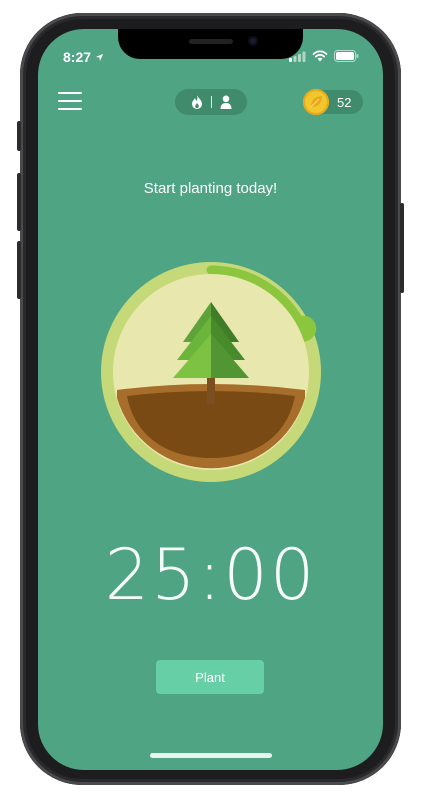 Image resolution: width=421 pixels, height=799 pixels. What do you see at coordinates (297, 56) in the screenshot?
I see `cellular-signal-icon` at bounding box center [297, 56].